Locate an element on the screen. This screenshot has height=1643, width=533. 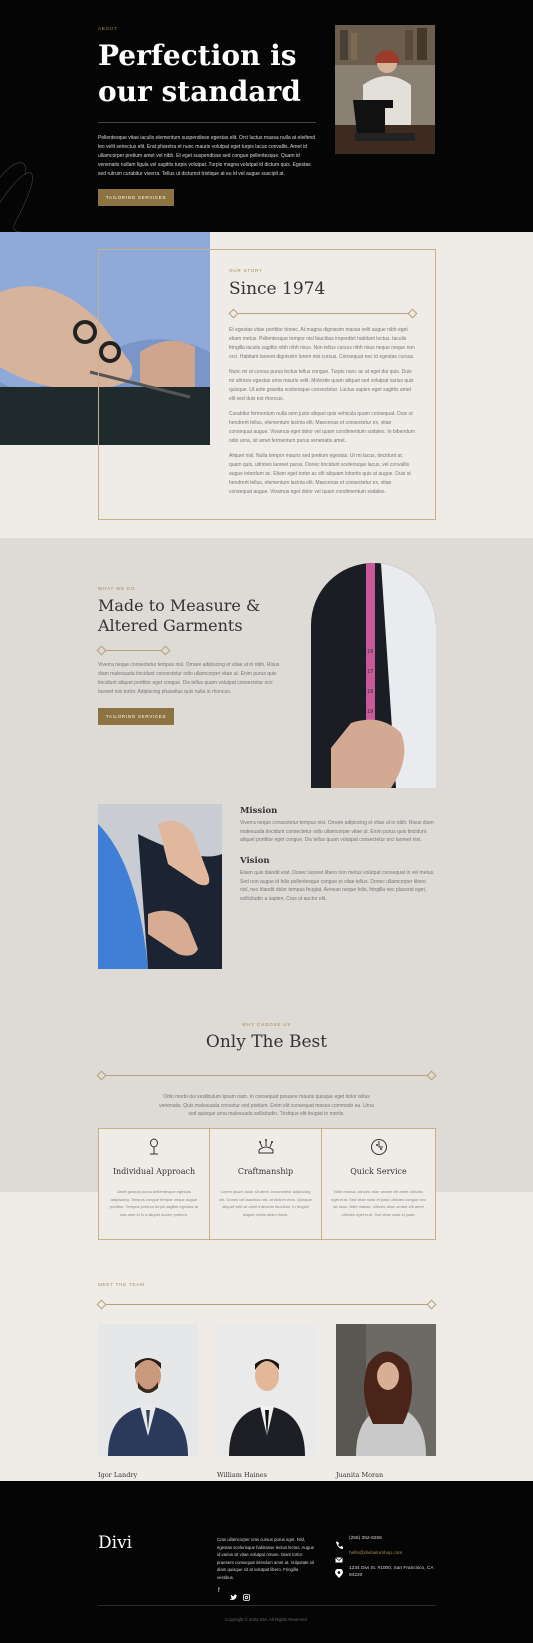
services-divider is located at coordinates (133, 650).